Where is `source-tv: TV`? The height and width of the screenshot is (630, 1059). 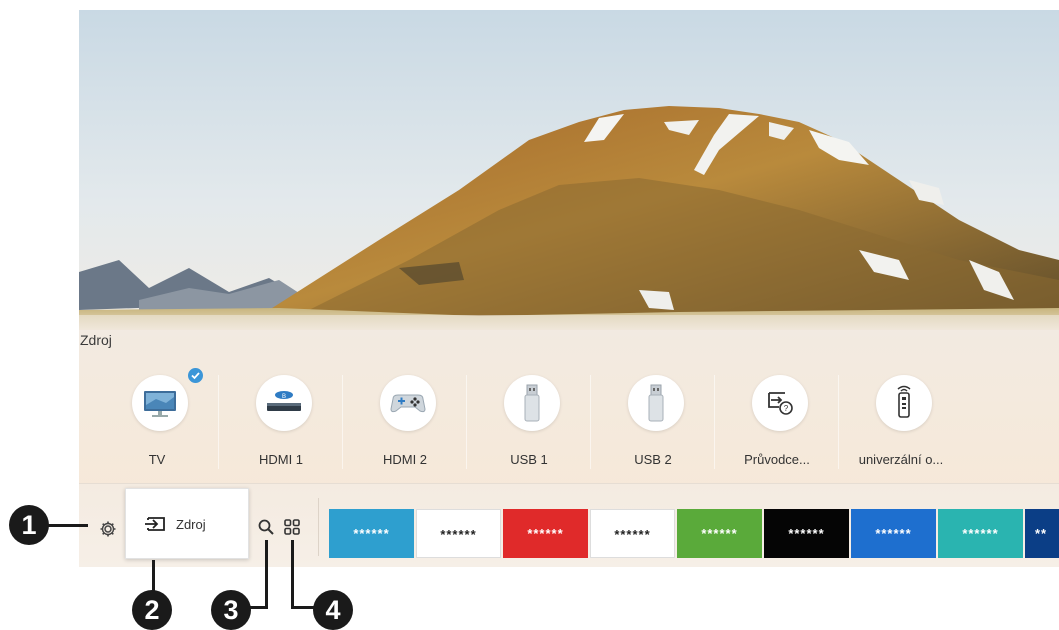 source-tv: TV is located at coordinates (157, 425).